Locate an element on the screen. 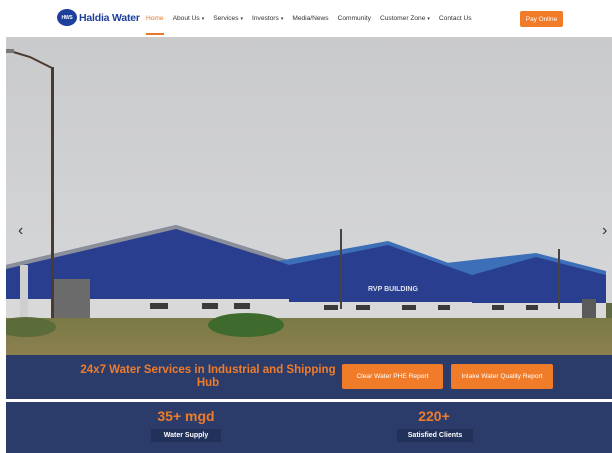 Image resolution: width=612 pixels, height=453 pixels. stat-value-clients: 220+ is located at coordinates (434, 416).